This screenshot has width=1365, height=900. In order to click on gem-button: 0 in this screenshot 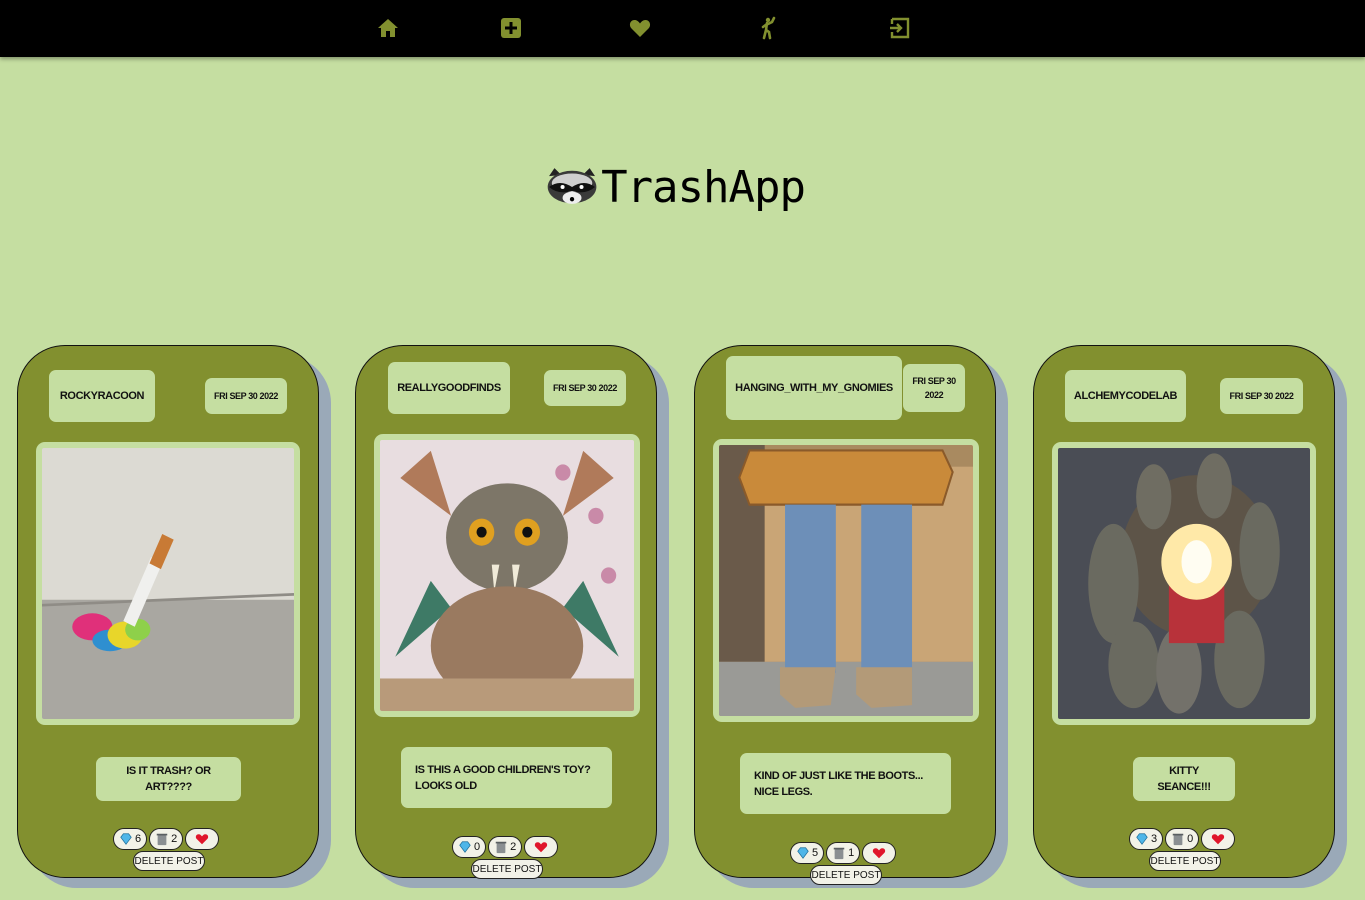, I will do `click(469, 847)`.